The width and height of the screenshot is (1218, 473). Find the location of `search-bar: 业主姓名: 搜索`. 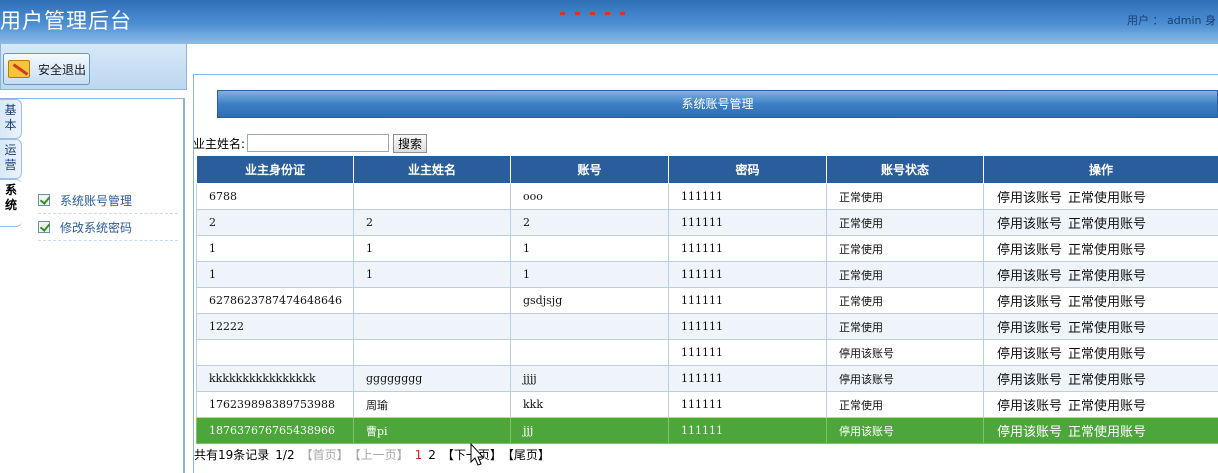

search-bar: 业主姓名: 搜索 is located at coordinates (310, 143).